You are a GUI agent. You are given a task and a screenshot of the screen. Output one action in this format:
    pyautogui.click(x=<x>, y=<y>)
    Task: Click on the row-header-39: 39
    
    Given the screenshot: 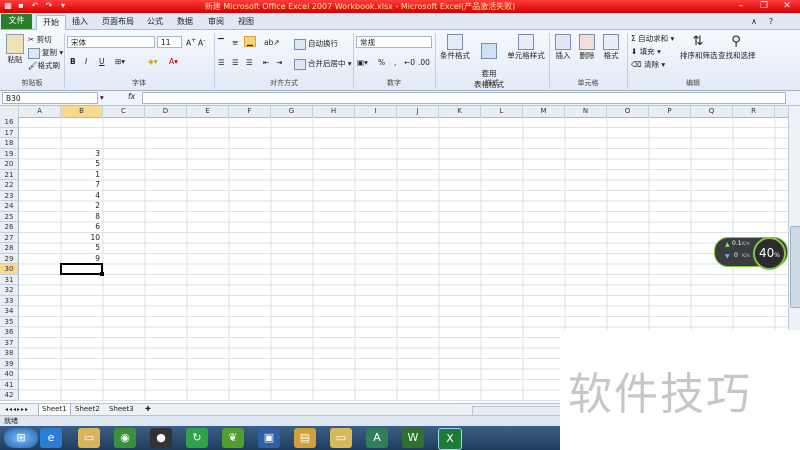 What is the action you would take?
    pyautogui.click(x=9, y=363)
    